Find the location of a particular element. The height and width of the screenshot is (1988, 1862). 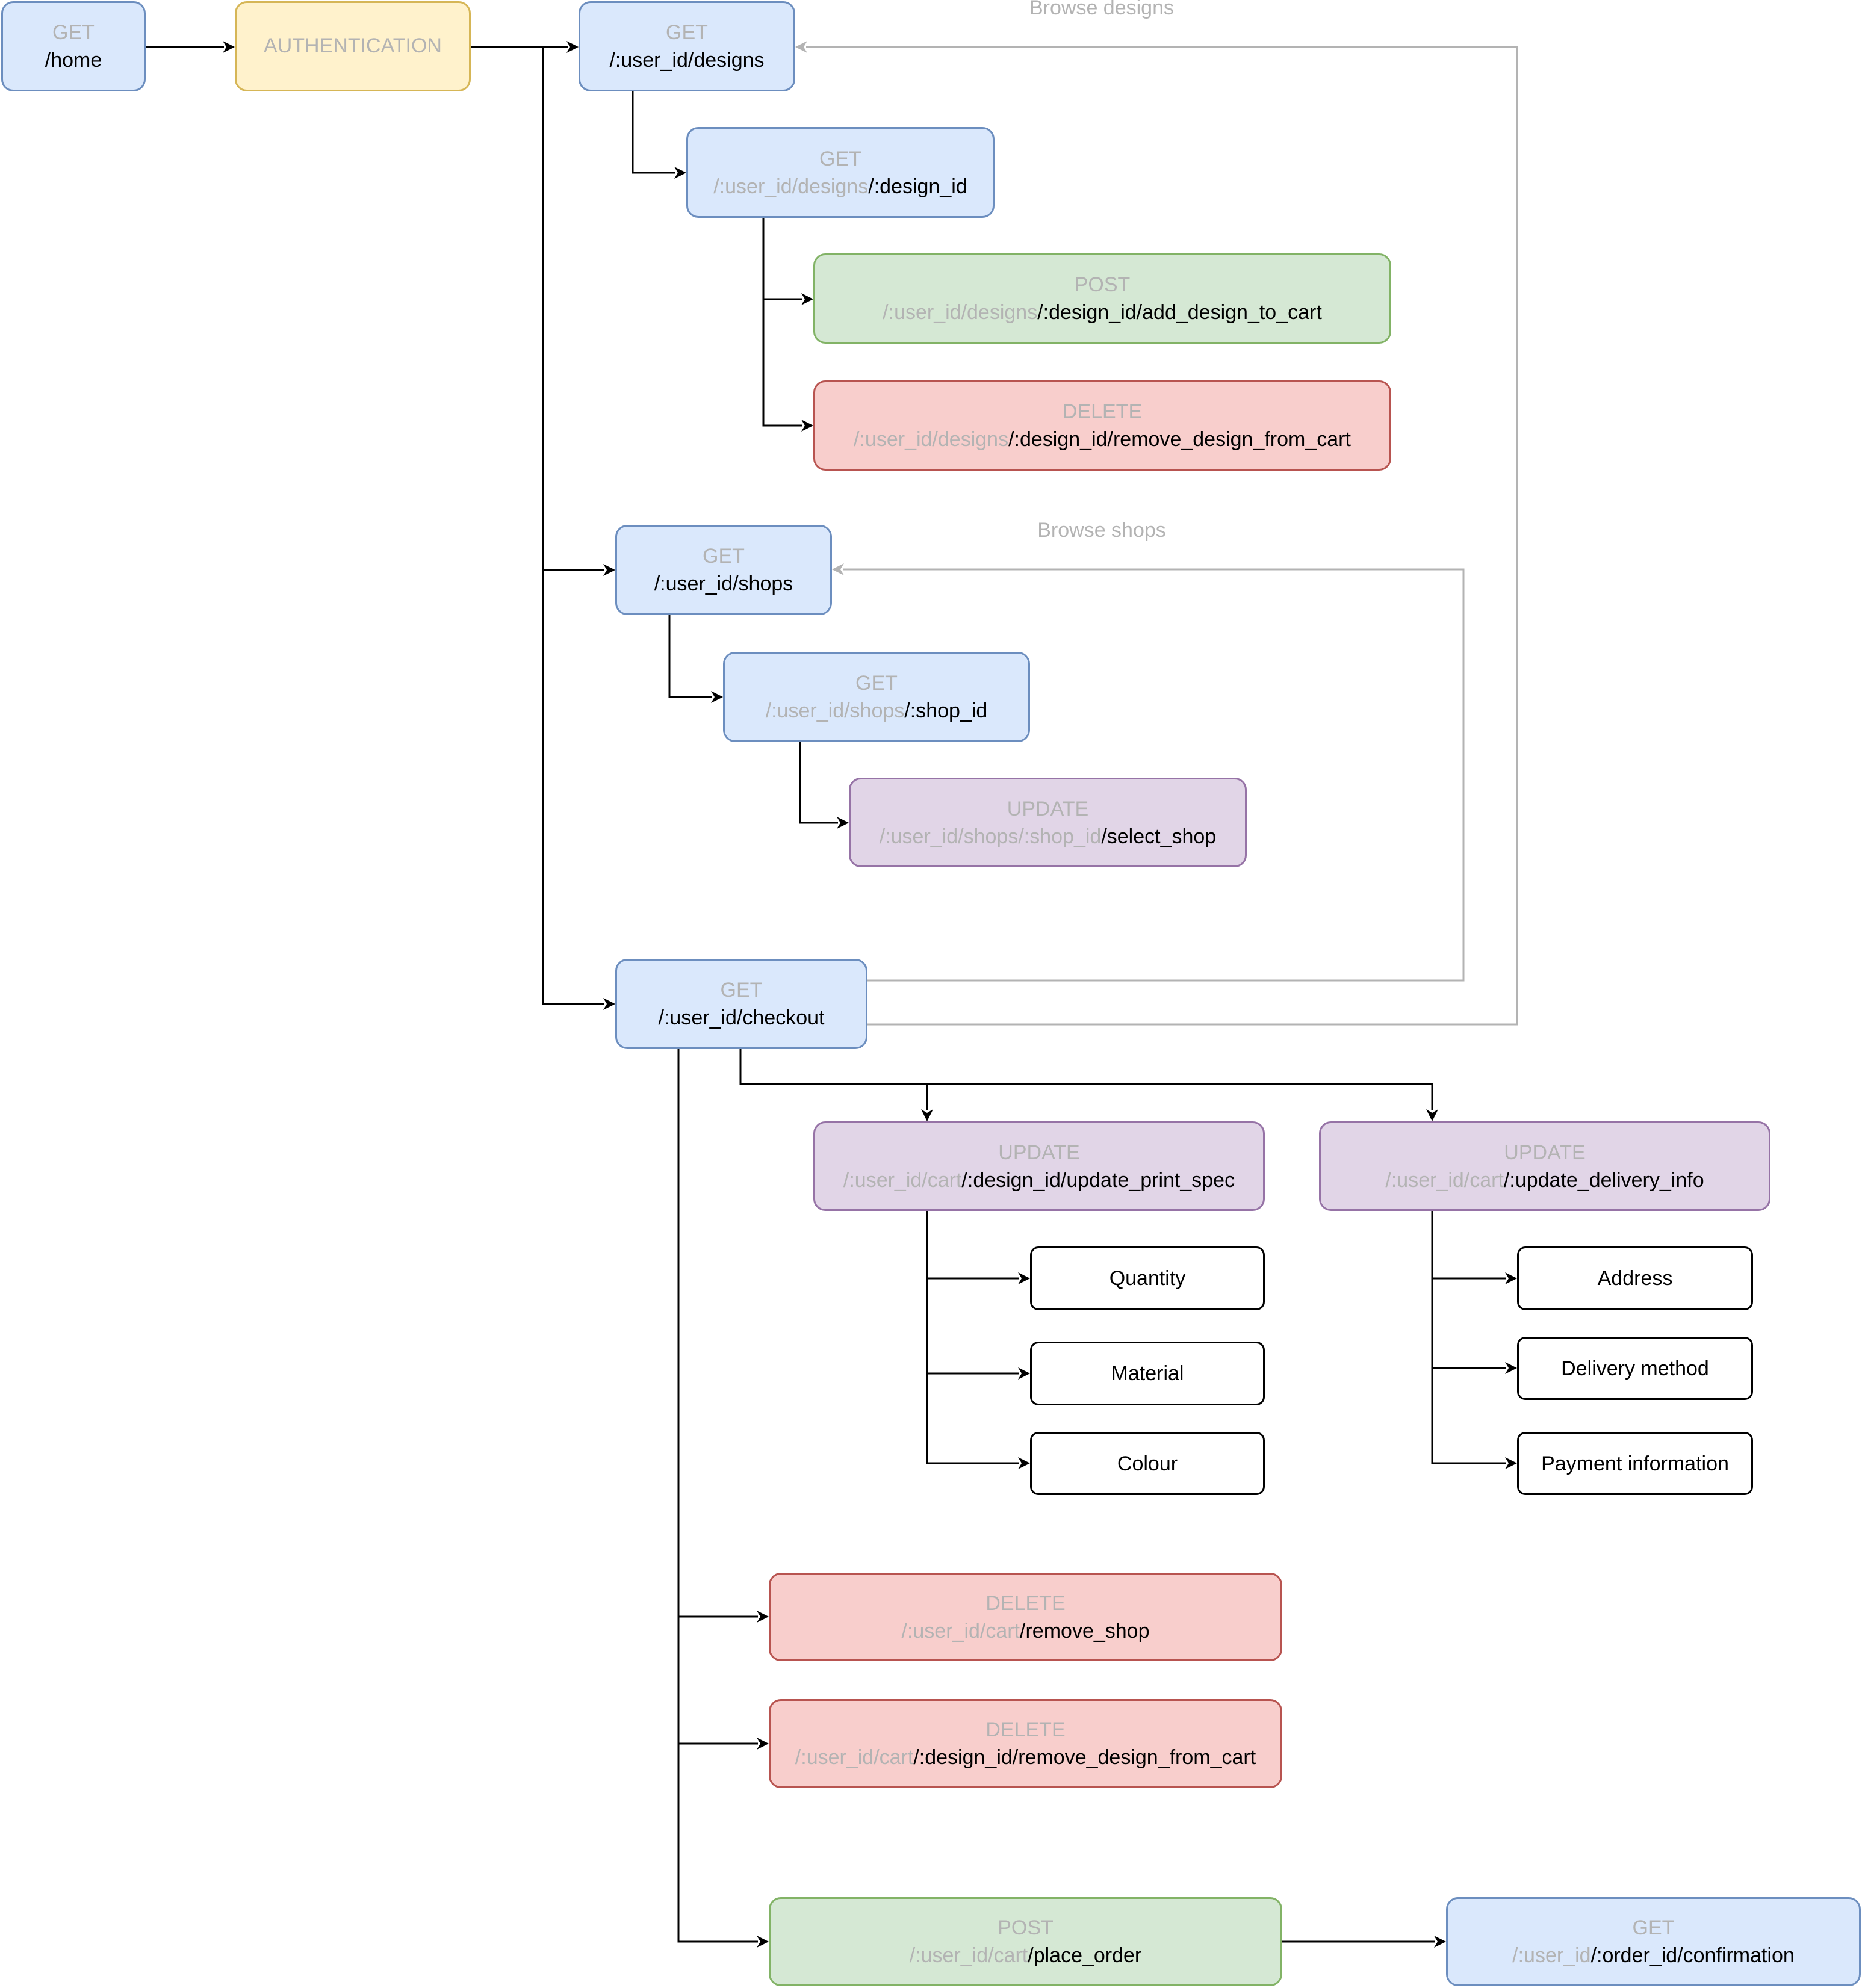

field-delivery-method: Delivery method is located at coordinates (1635, 1368).